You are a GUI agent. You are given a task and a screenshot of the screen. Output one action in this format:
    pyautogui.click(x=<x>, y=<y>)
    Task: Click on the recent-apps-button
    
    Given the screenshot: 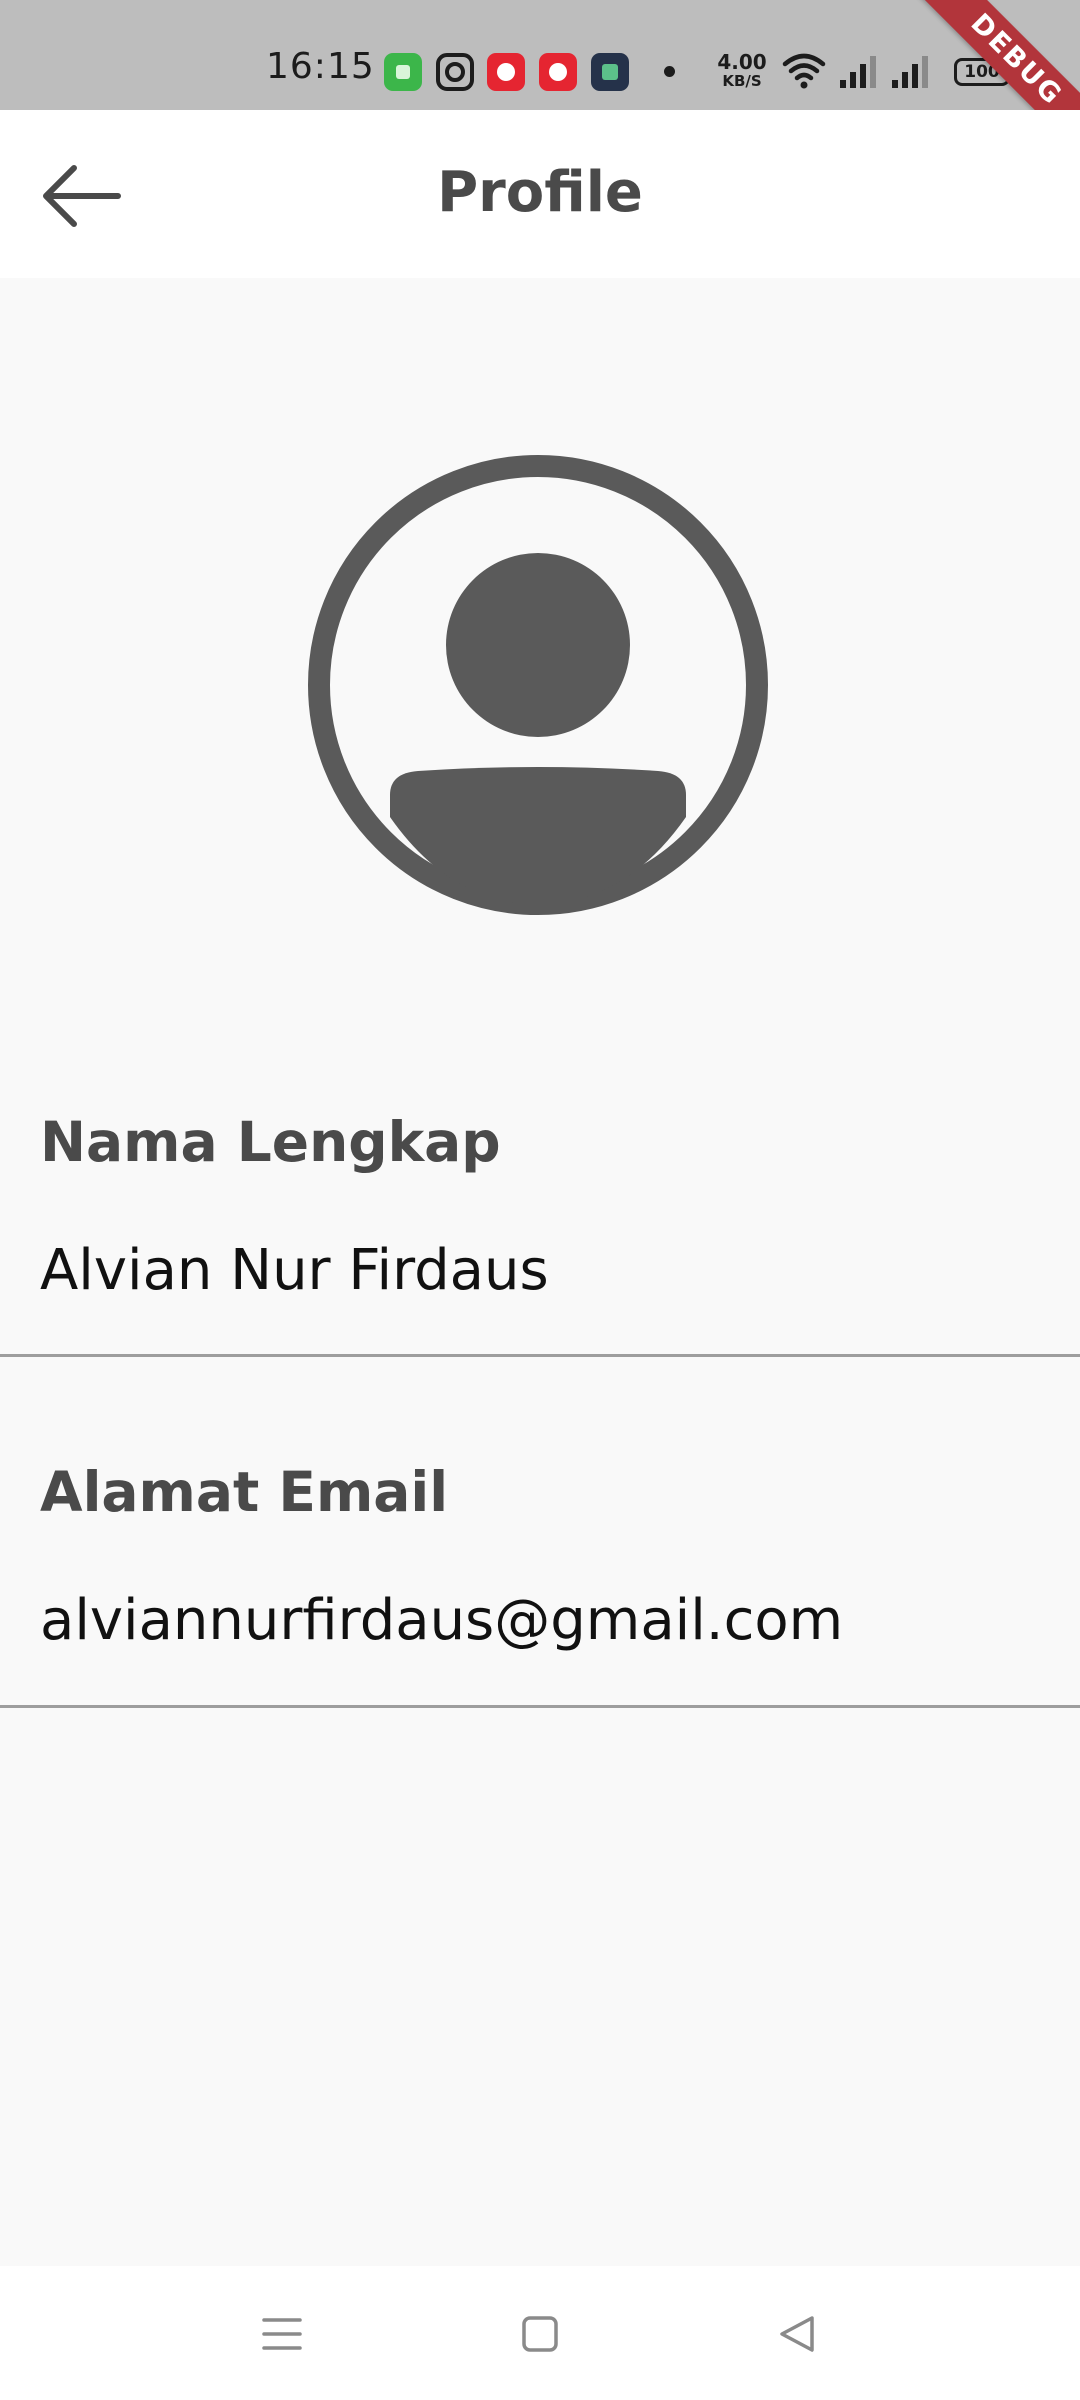 What is the action you would take?
    pyautogui.click(x=282, y=2334)
    